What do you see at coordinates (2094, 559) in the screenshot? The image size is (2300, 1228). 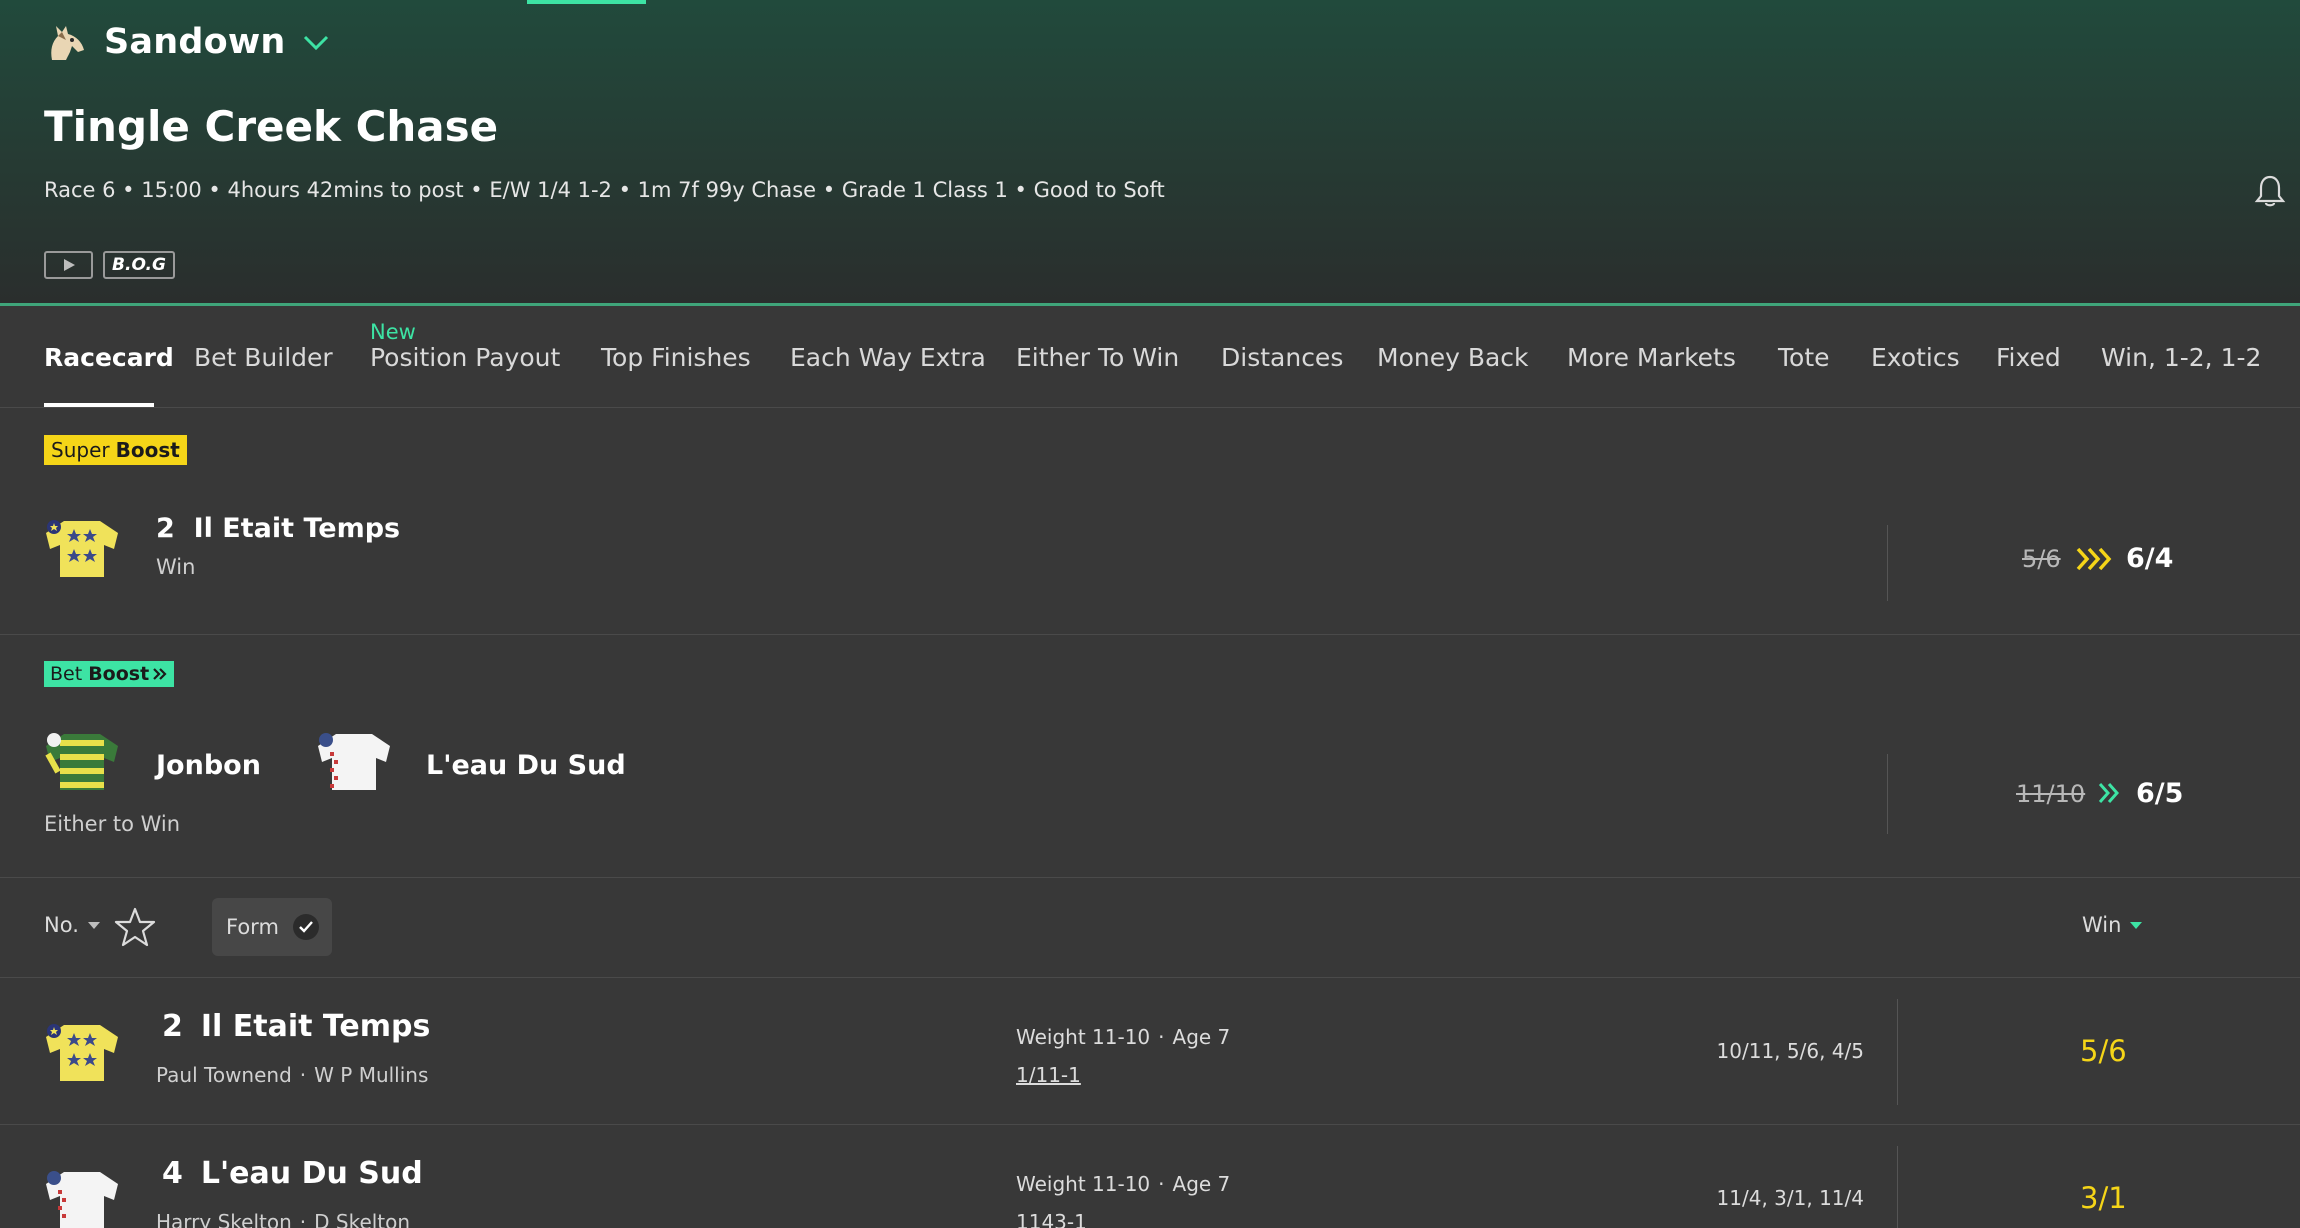 I see `super-boost-arrows-icon` at bounding box center [2094, 559].